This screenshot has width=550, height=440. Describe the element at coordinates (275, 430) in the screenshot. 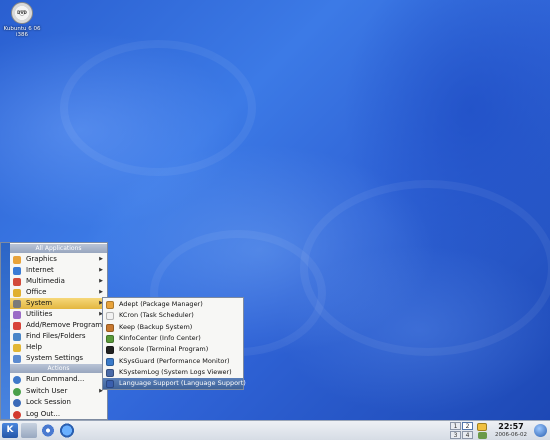

I see `taskbar: K 1 2 3 4 22:57 2006-06-02` at that location.